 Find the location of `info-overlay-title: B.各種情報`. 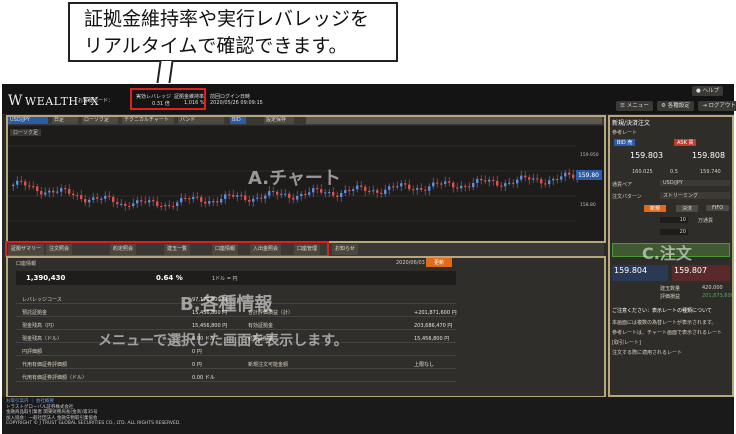

info-overlay-title: B.各種情報 is located at coordinates (226, 304).